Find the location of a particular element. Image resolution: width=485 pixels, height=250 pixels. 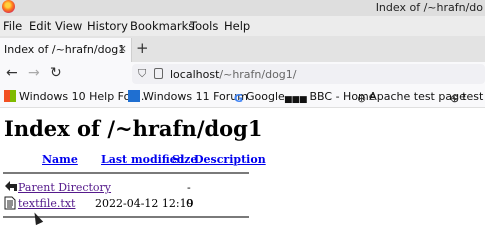

bookmark-label: Windows 11 Forum is located at coordinates (195, 96).